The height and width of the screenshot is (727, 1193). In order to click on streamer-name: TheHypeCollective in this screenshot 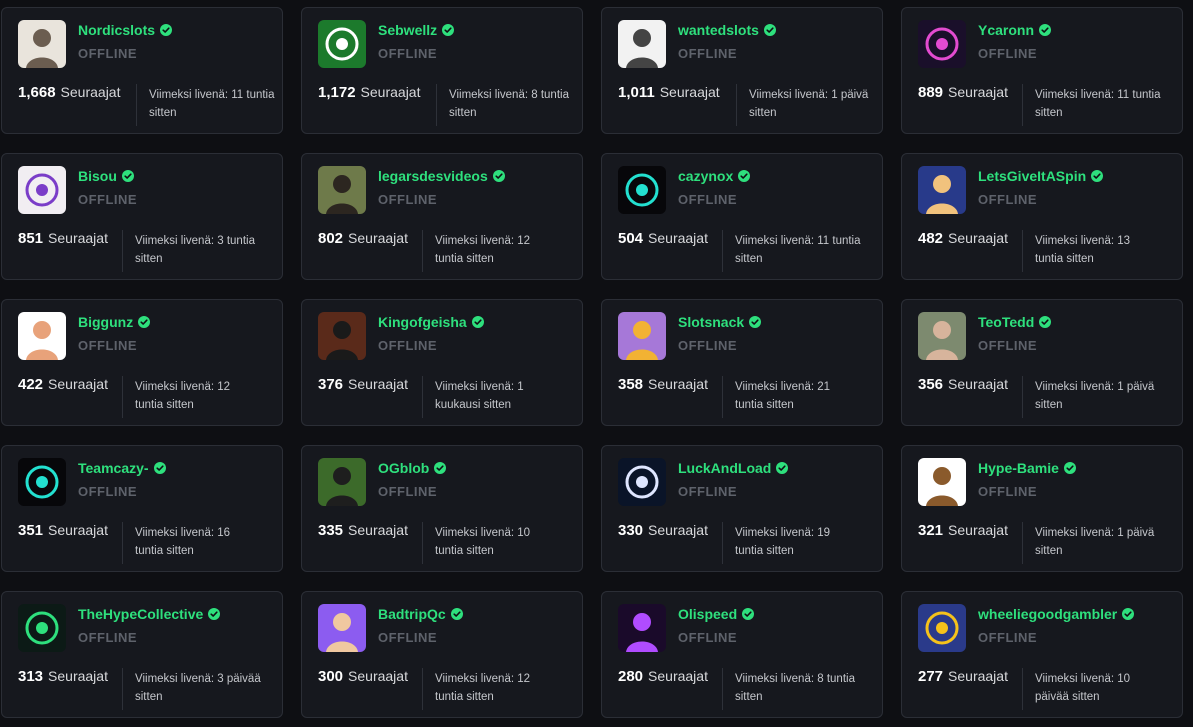, I will do `click(140, 614)`.